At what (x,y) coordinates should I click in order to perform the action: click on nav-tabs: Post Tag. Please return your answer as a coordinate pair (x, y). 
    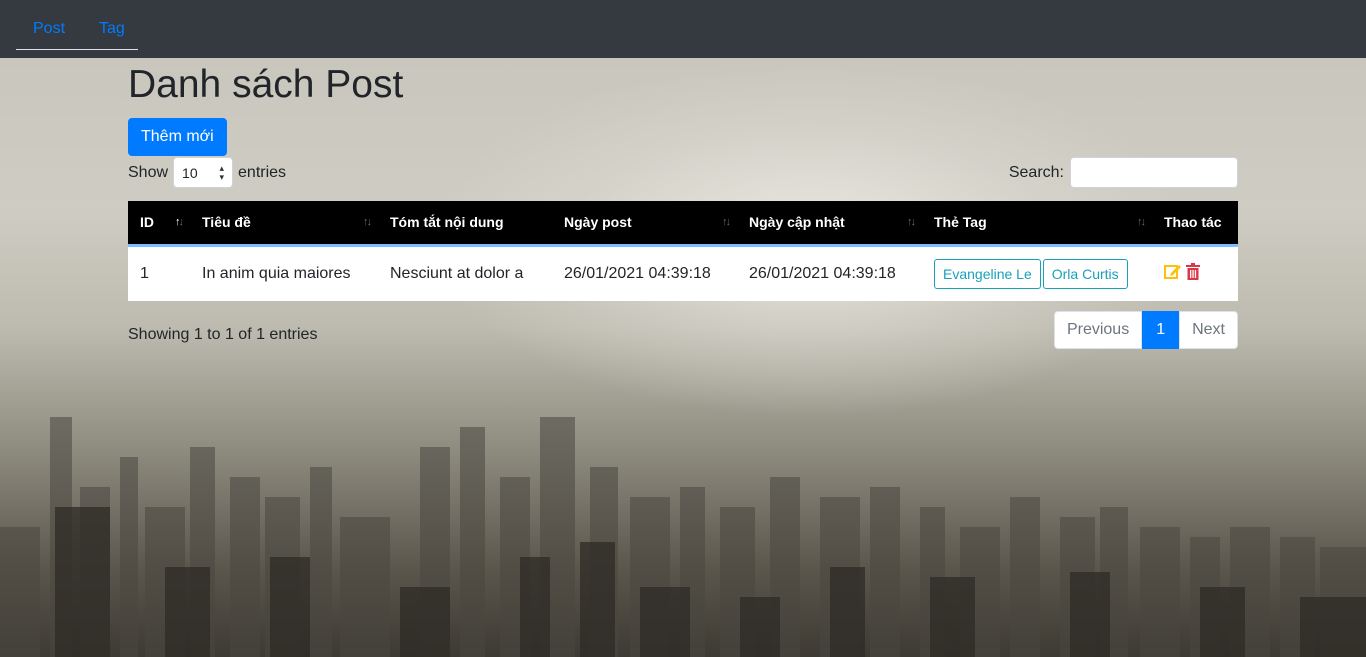
    Looking at the image, I should click on (77, 30).